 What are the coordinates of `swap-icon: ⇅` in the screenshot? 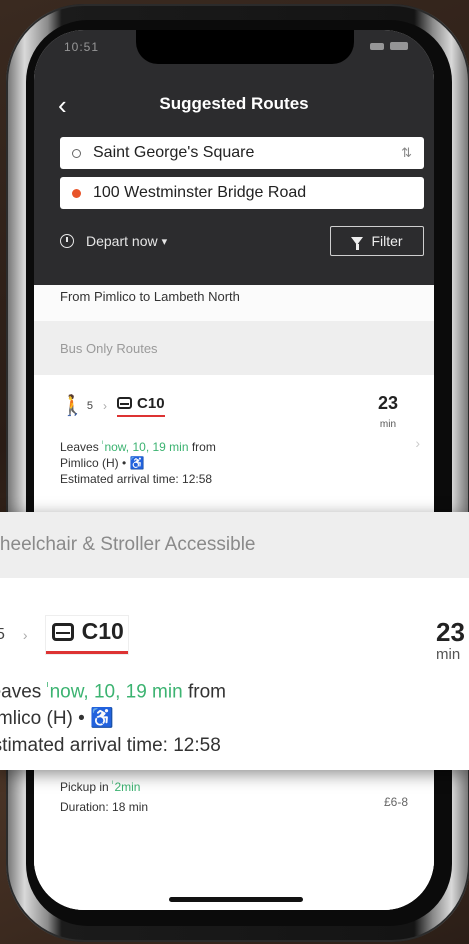 It's located at (406, 153).